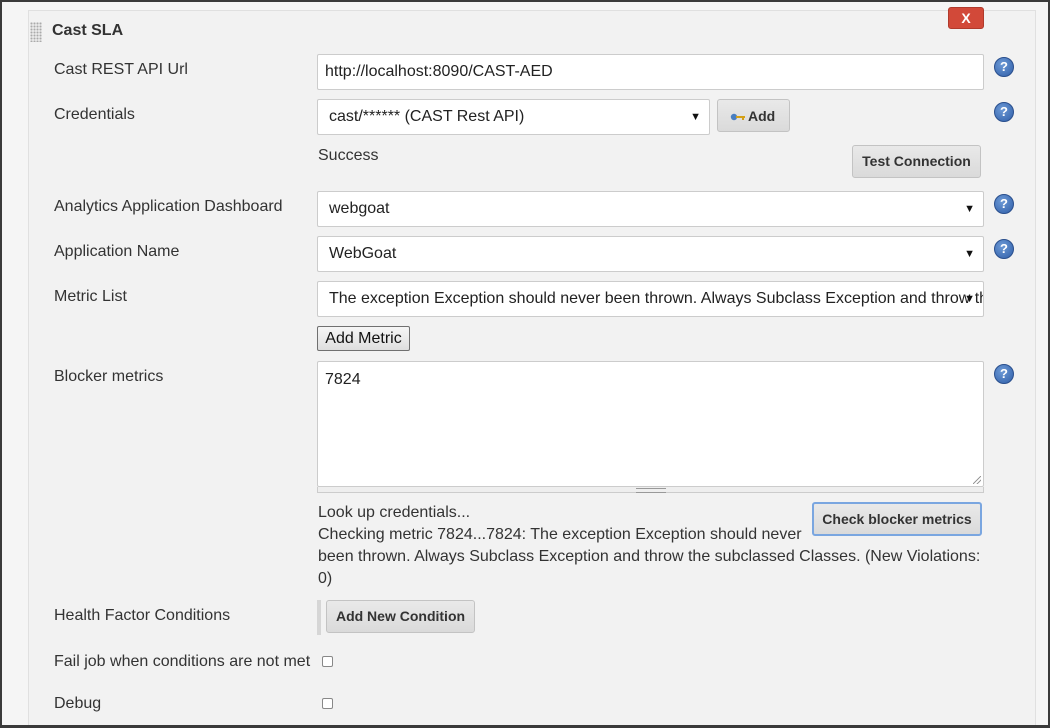 This screenshot has width=1050, height=728. Describe the element at coordinates (182, 661) in the screenshot. I see `fail-job-label: Fail job when conditions are not met` at that location.